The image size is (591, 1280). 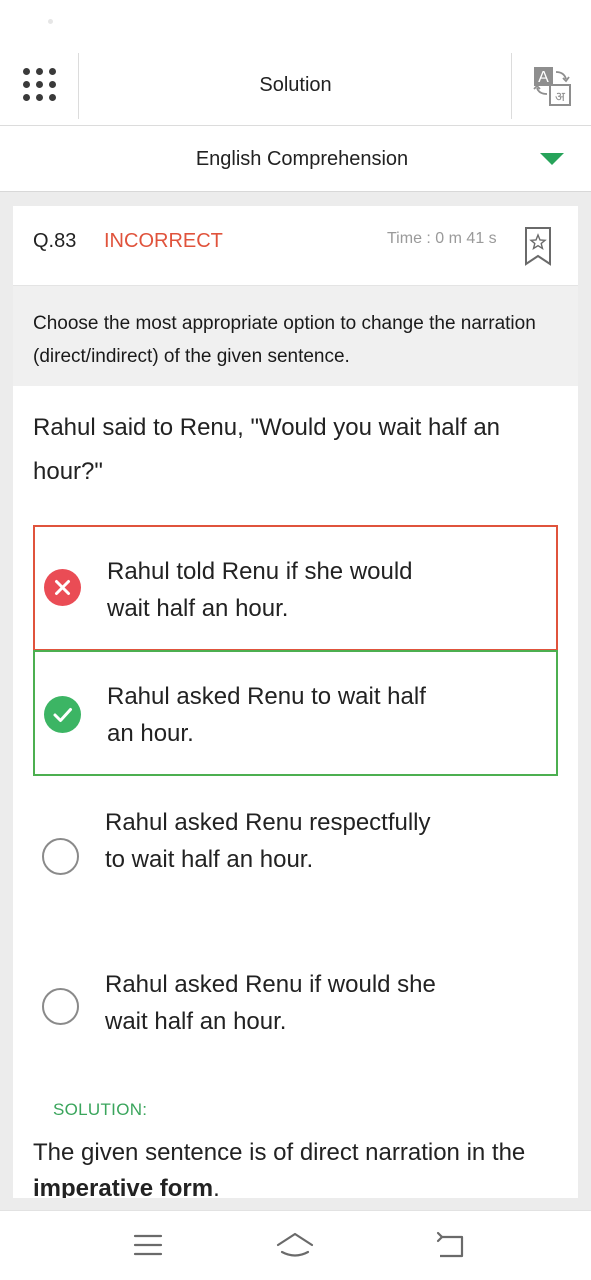 I want to click on home-icon, so click(x=295, y=1244).